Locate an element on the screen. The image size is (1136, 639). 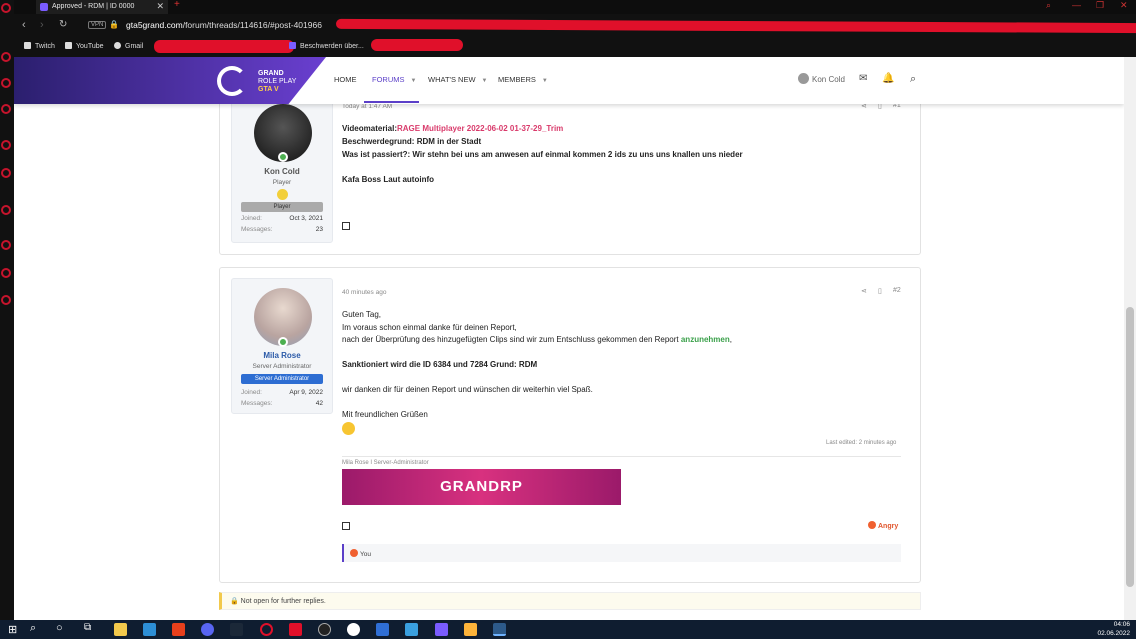
site-favicon-icon is located at coordinates (44, 7).